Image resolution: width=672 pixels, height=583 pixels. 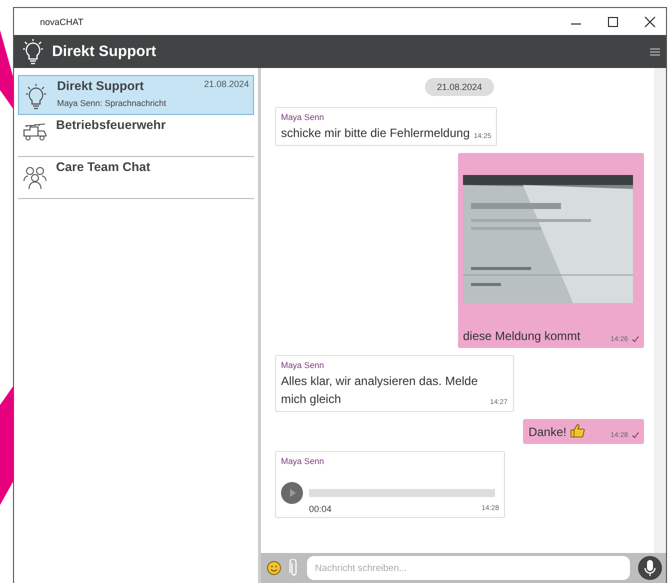 What do you see at coordinates (226, 85) in the screenshot?
I see `conversation-date: 21.08.2024` at bounding box center [226, 85].